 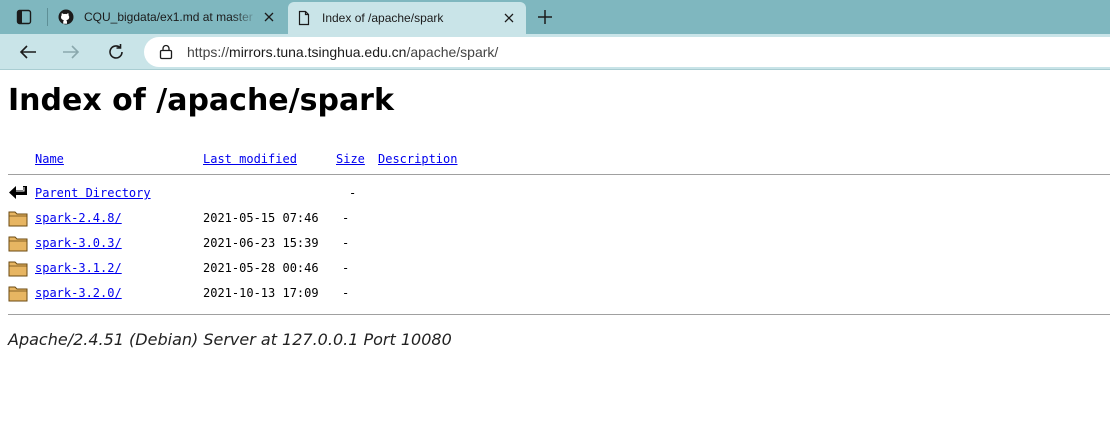 What do you see at coordinates (555, 244) in the screenshot?
I see `table-row: spark-3.0.3/ 2021-06-23 15:39 -` at bounding box center [555, 244].